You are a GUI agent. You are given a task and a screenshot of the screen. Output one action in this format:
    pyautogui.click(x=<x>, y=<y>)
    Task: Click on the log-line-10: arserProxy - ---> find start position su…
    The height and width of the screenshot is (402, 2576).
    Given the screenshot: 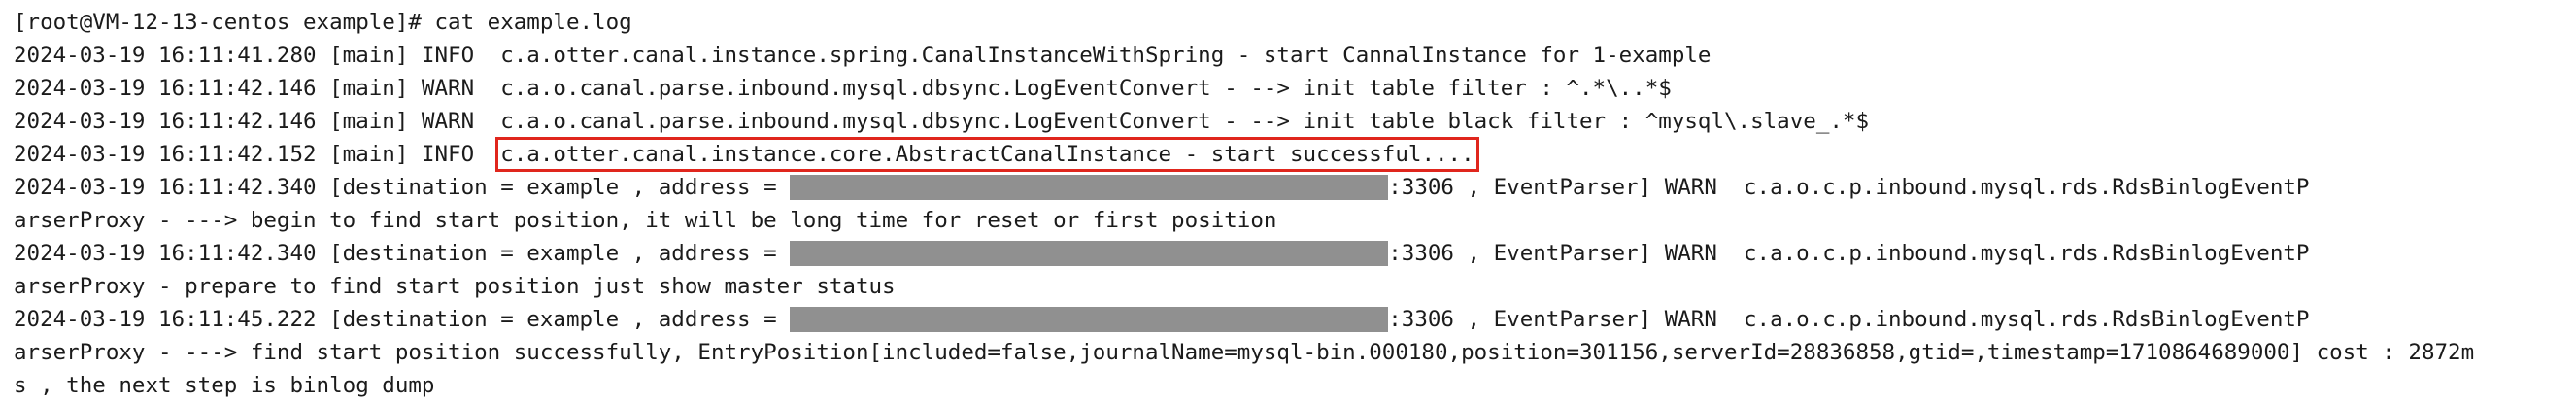 What is the action you would take?
    pyautogui.click(x=1244, y=353)
    